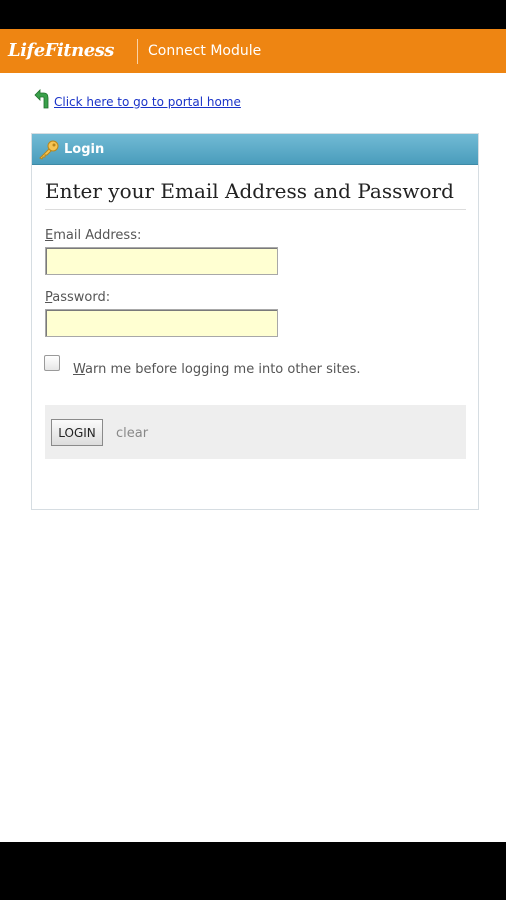 This screenshot has height=900, width=506. Describe the element at coordinates (132, 433) in the screenshot. I see `clear-link: clear` at that location.